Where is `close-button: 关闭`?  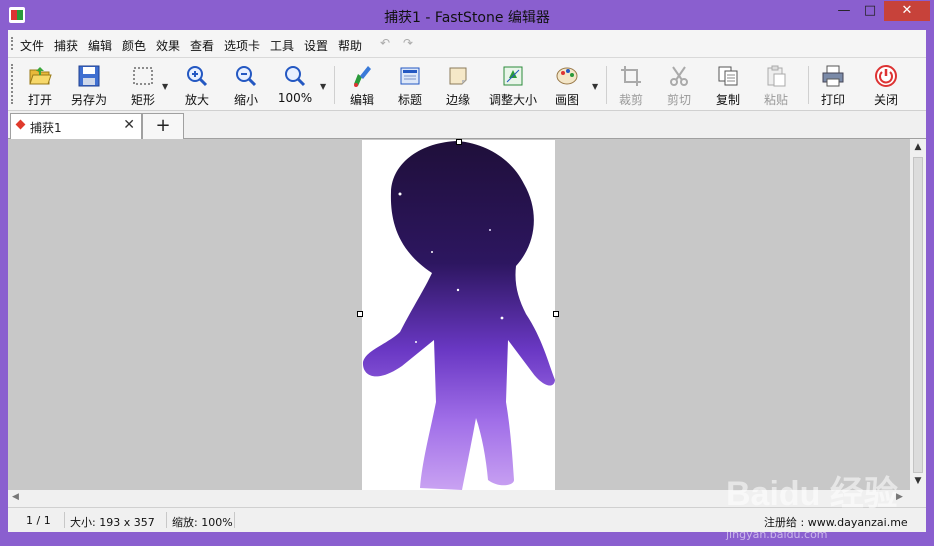
close-button: 关闭 is located at coordinates (886, 85).